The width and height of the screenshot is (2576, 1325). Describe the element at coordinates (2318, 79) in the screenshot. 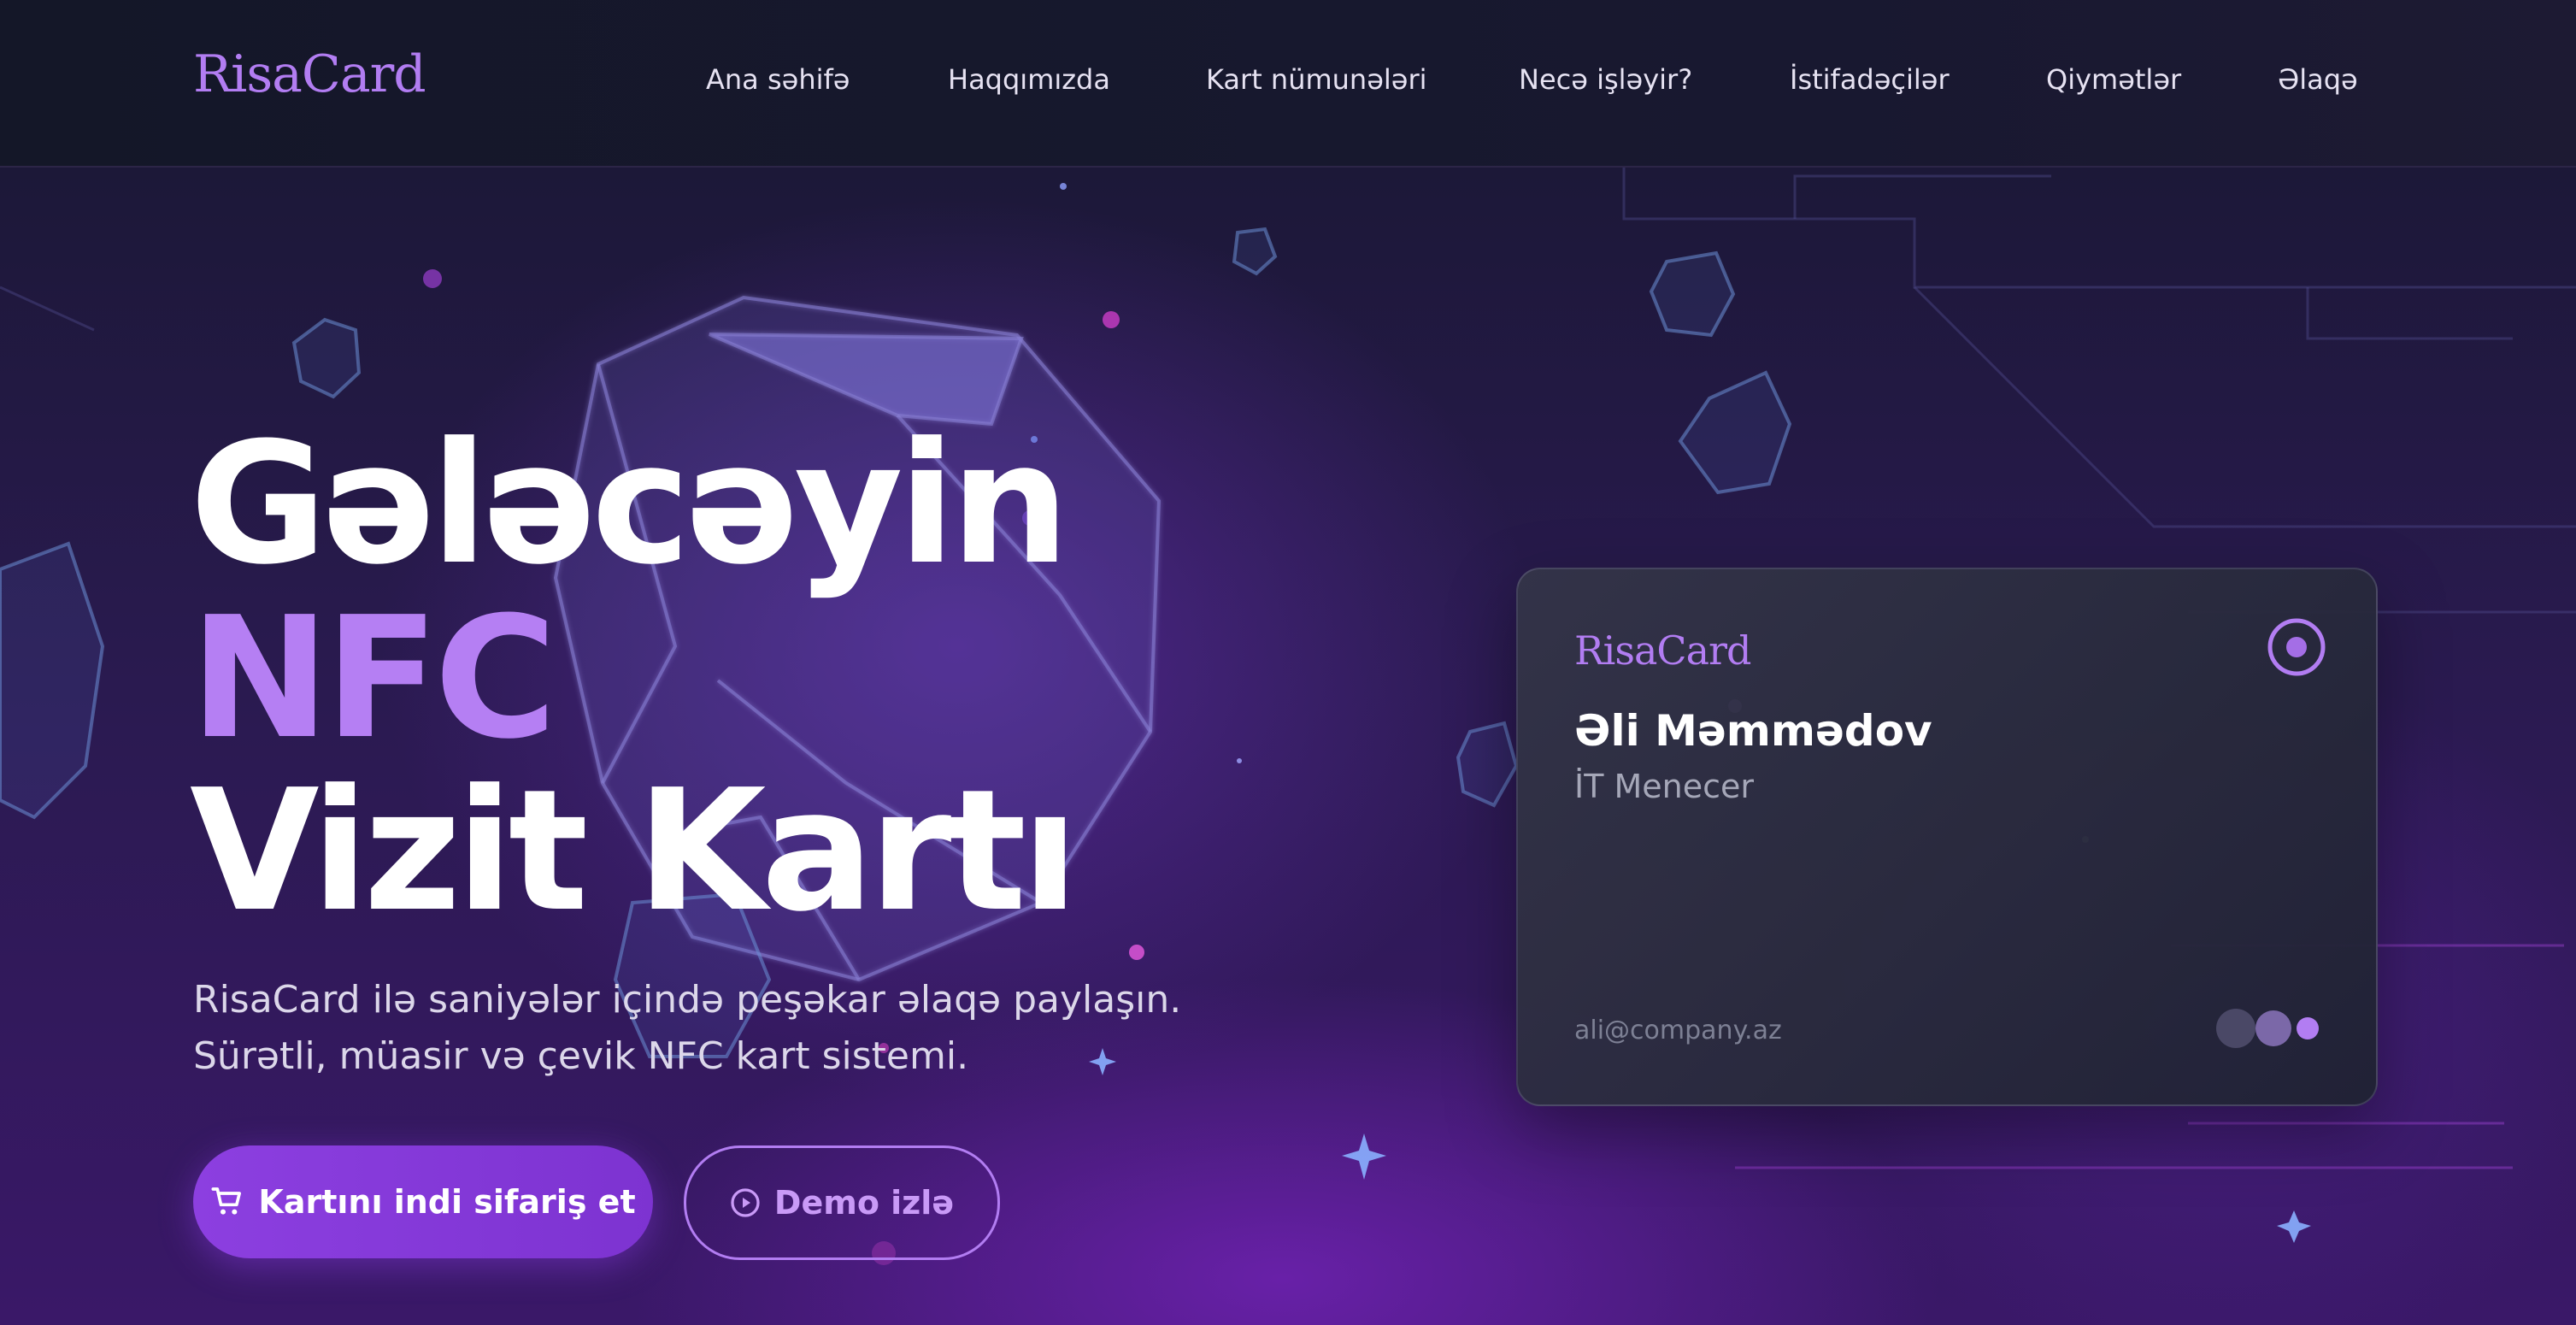

I see `nav-link-contact: Əlaqə` at that location.